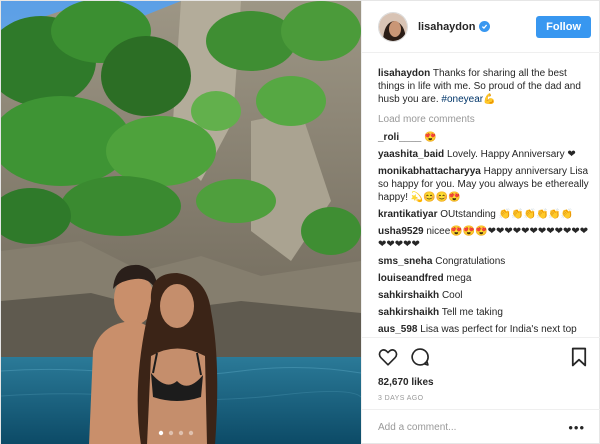 This screenshot has width=600, height=444. What do you see at coordinates (393, 26) in the screenshot?
I see `avatar` at bounding box center [393, 26].